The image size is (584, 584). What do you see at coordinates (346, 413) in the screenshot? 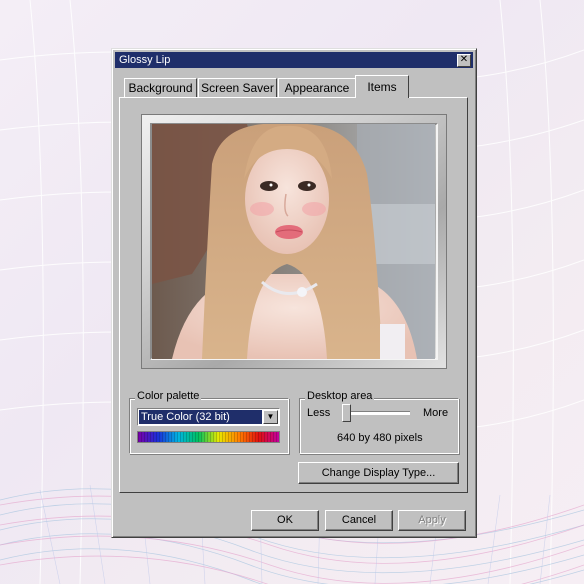
I see `resolution-slider-thumb` at bounding box center [346, 413].